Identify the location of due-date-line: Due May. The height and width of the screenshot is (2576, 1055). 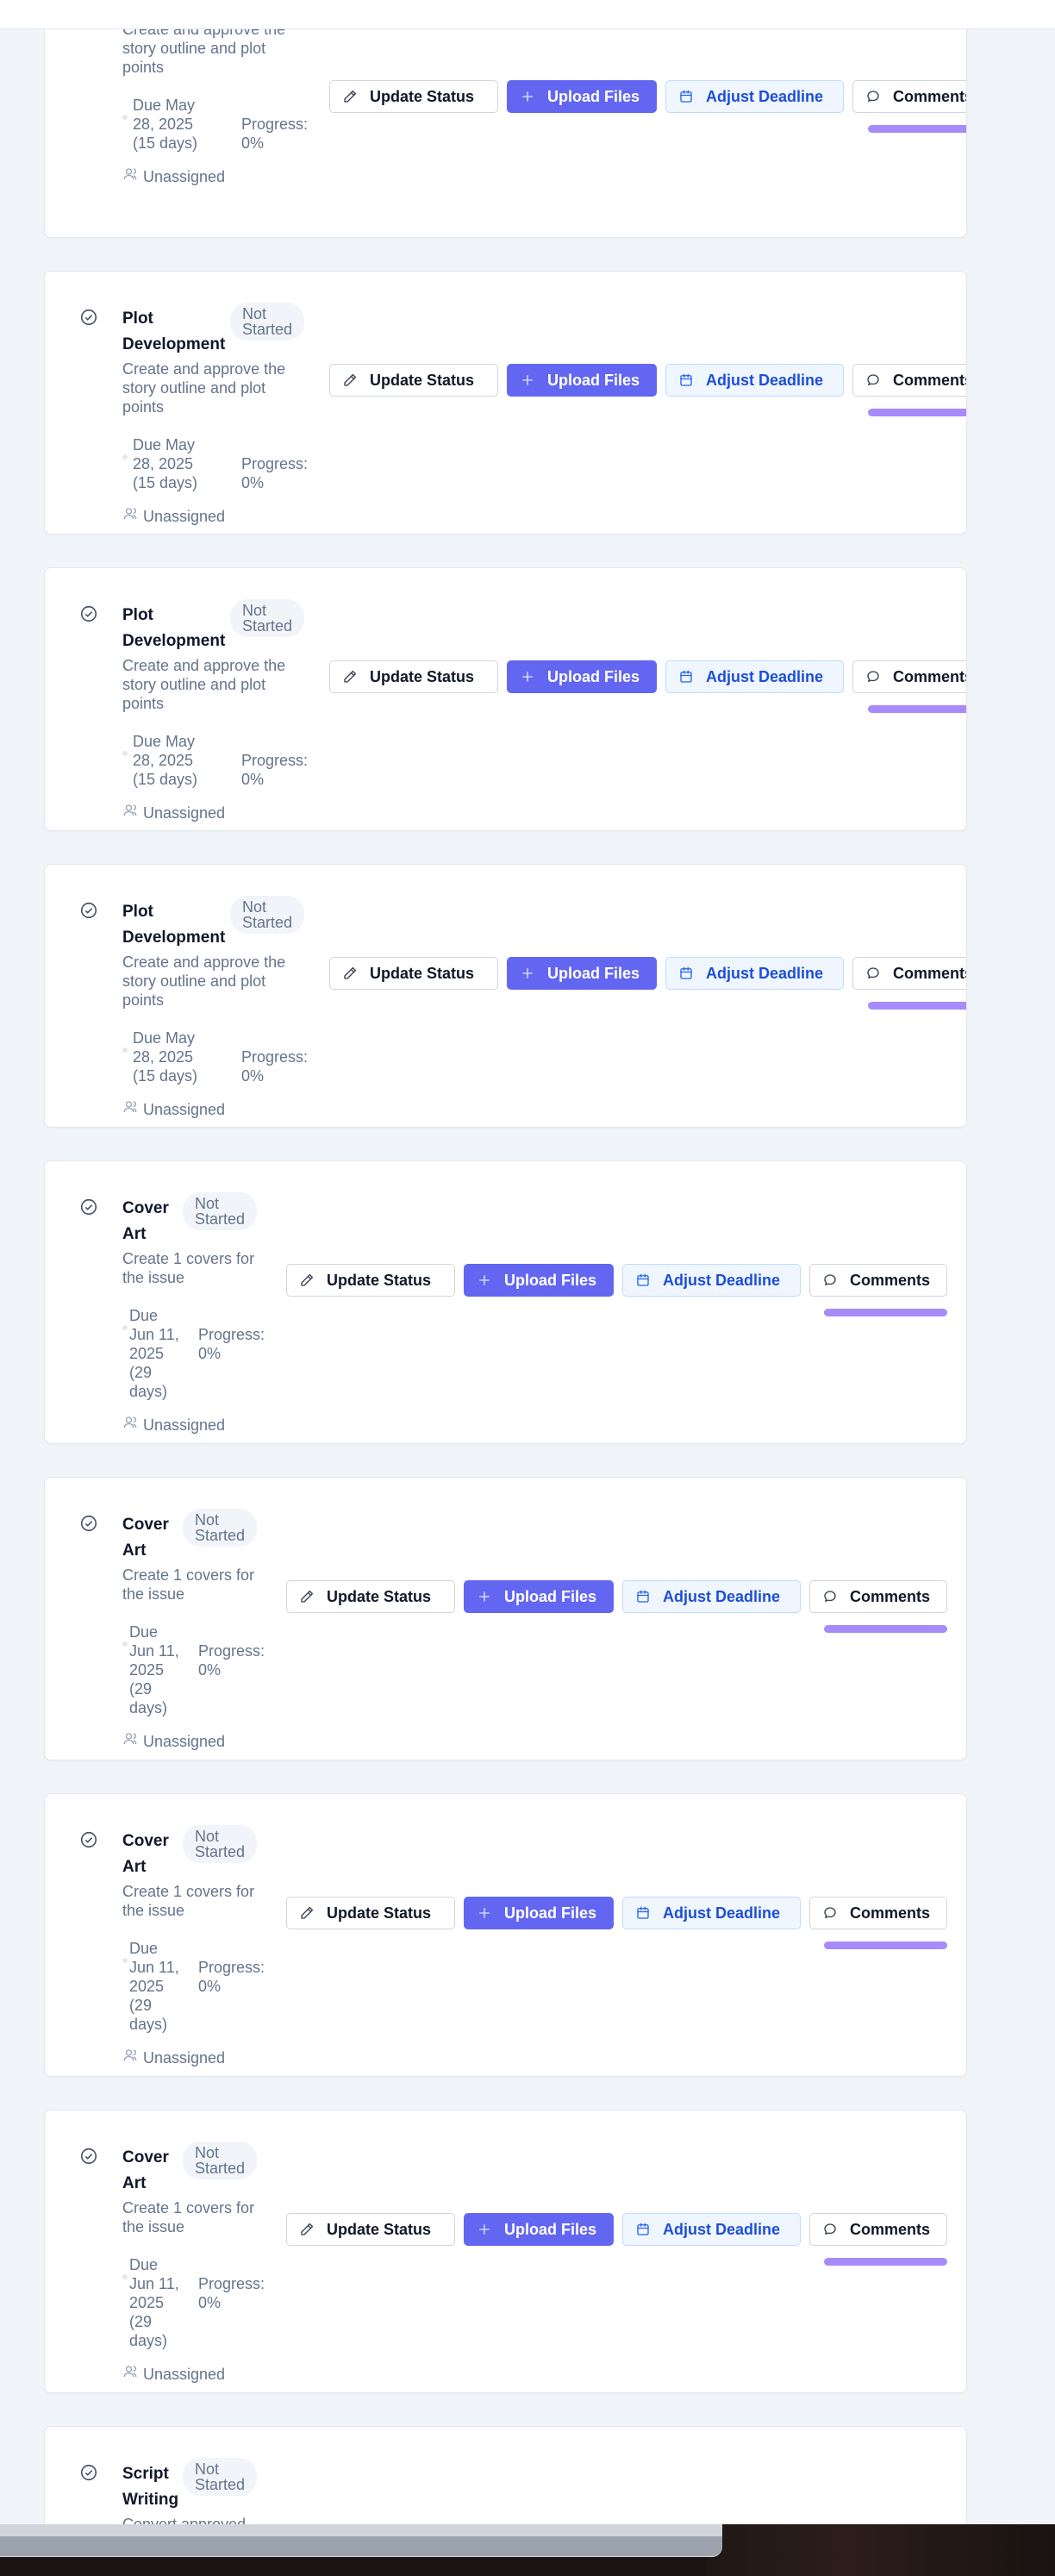
(164, 1038).